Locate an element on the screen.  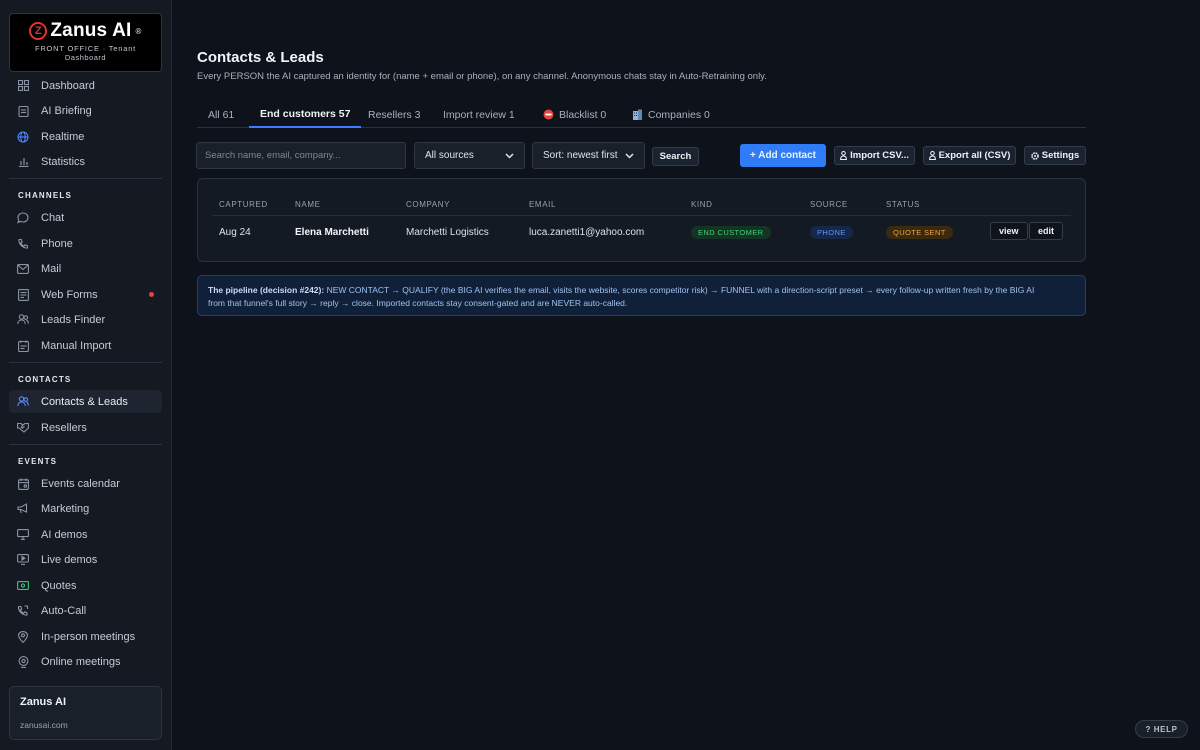
sidebar-item-in-person-meetings: In-person meetings is located at coordinates (85, 636).